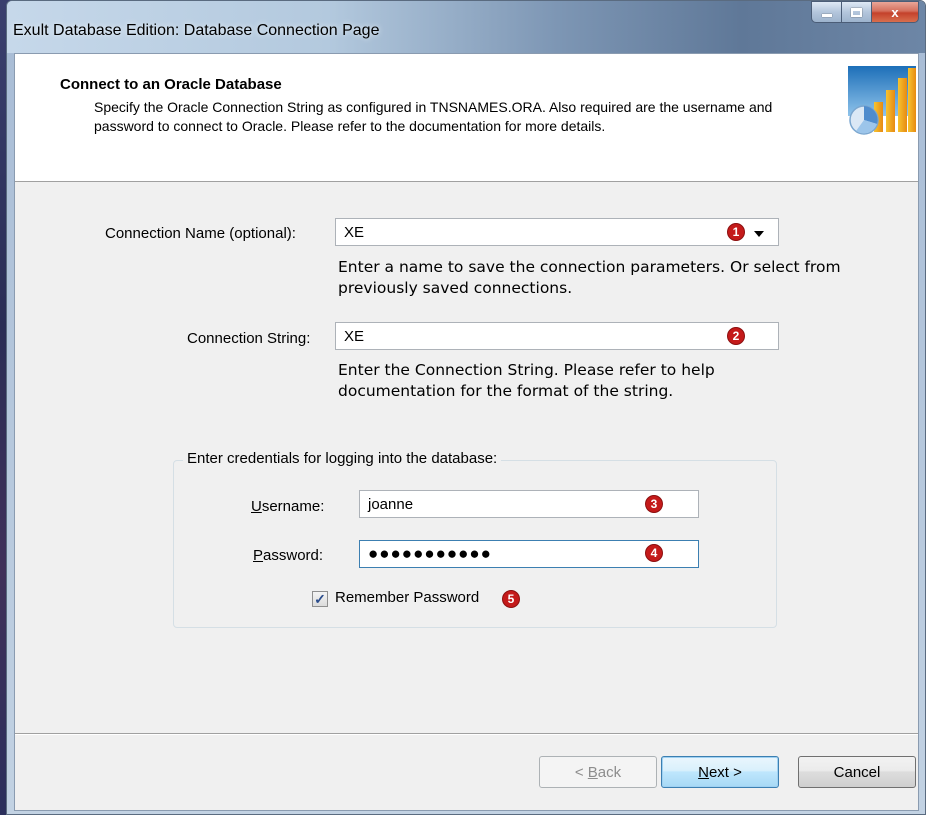 The width and height of the screenshot is (928, 815). Describe the element at coordinates (249, 338) in the screenshot. I see `connection-string-label: Connection String:` at that location.